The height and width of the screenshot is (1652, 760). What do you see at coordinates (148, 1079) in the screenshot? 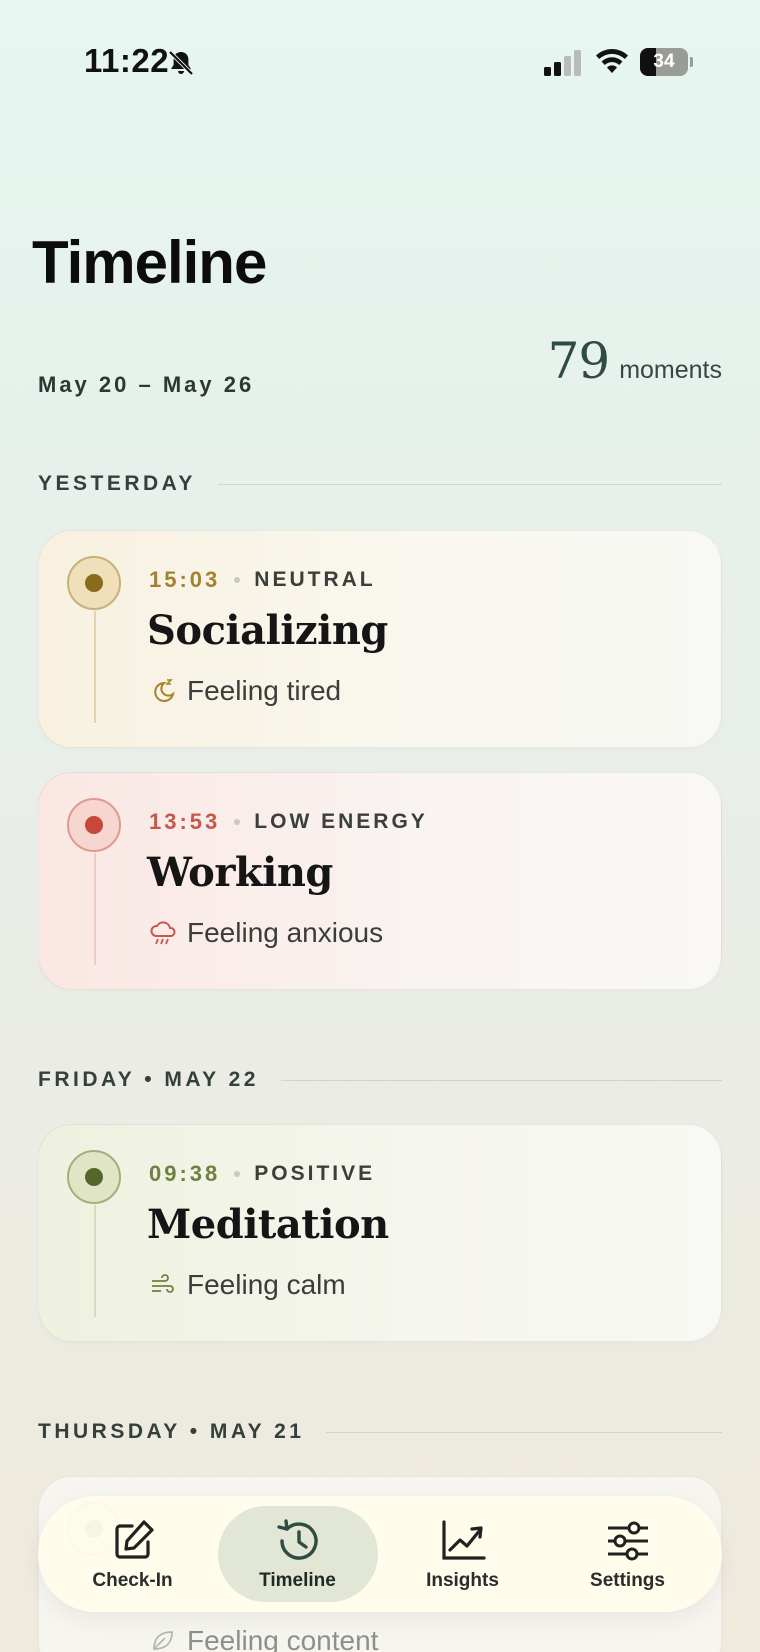
I see `section-label: FRIDAY • MAY 22` at bounding box center [148, 1079].